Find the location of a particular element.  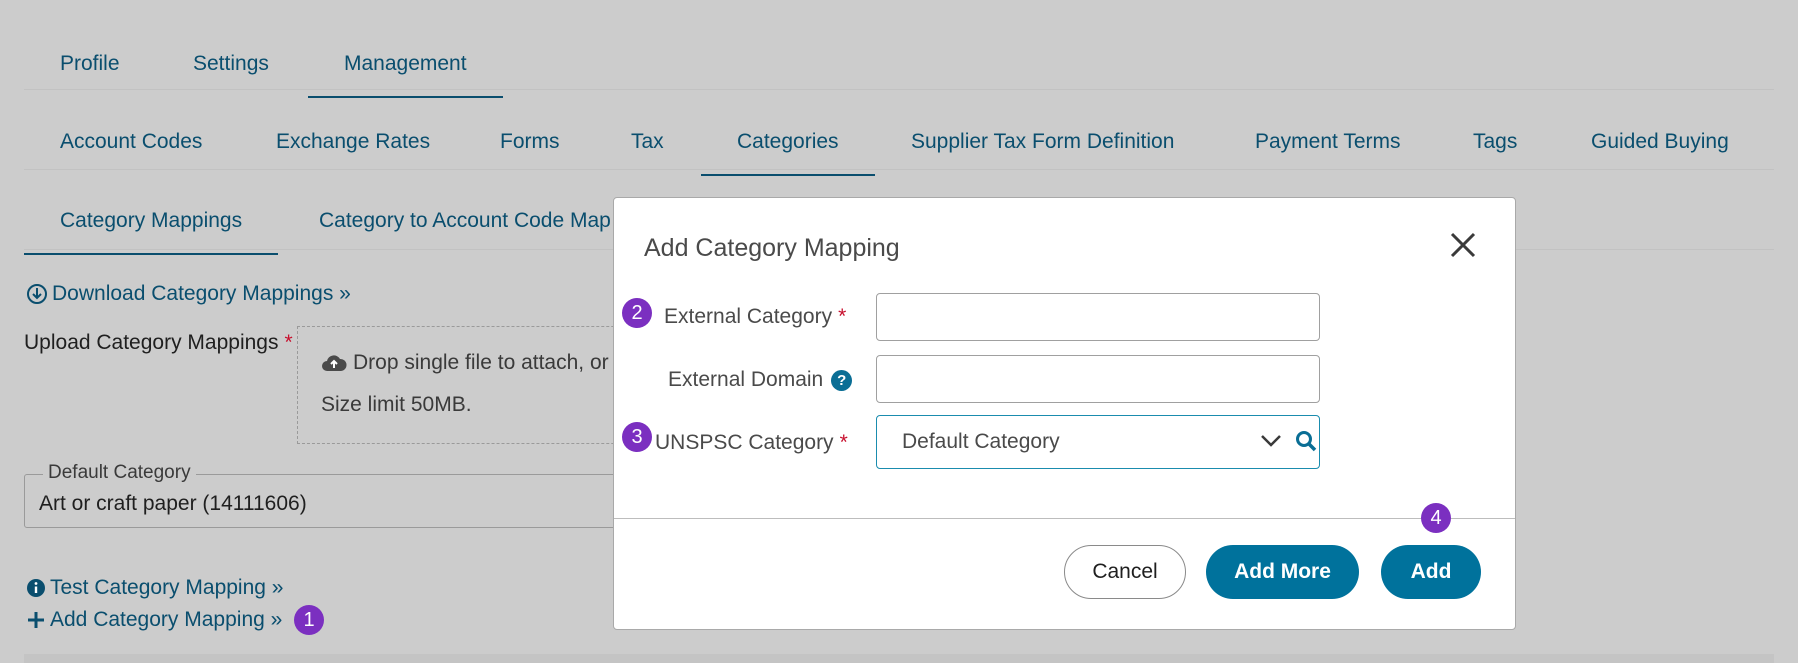

step-badge-3: 3 is located at coordinates (637, 437).